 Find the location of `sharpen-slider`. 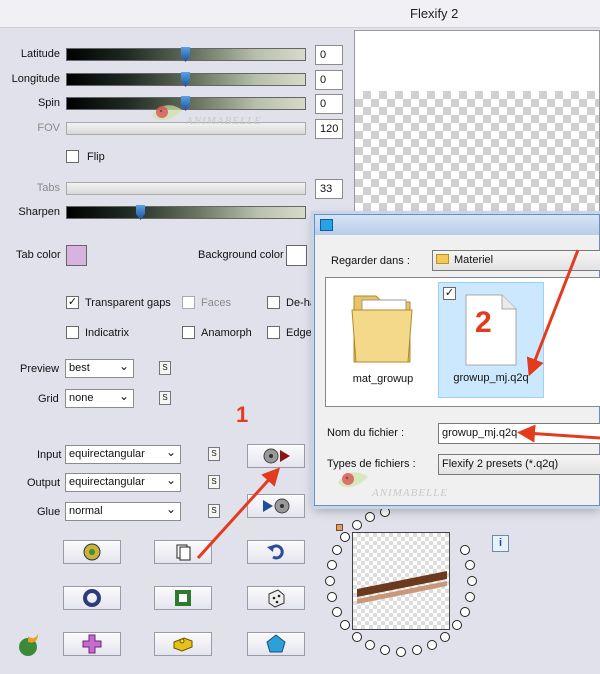

sharpen-slider is located at coordinates (186, 212).